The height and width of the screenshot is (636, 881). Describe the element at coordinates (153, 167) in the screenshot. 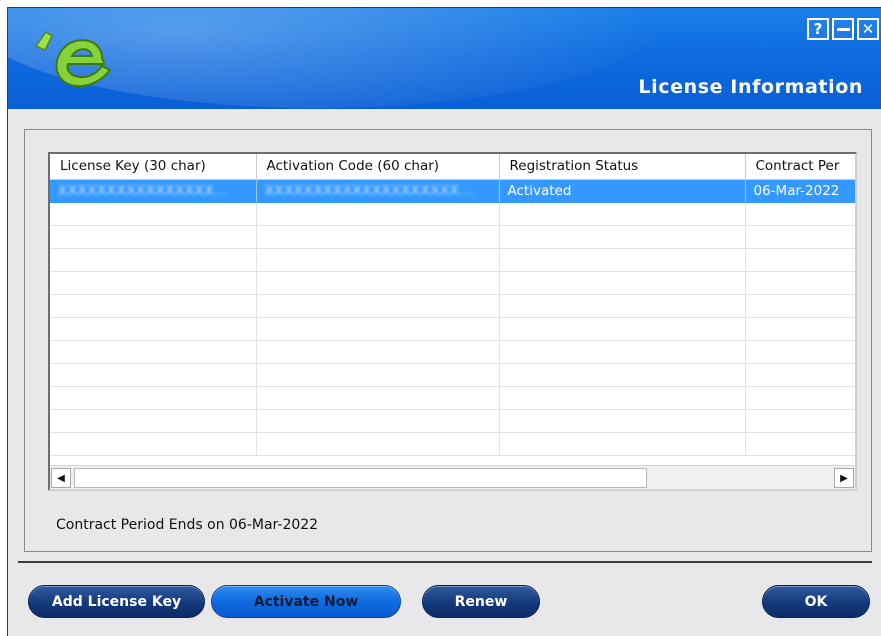

I see `column-header-license-key: License Key (30 char)` at that location.